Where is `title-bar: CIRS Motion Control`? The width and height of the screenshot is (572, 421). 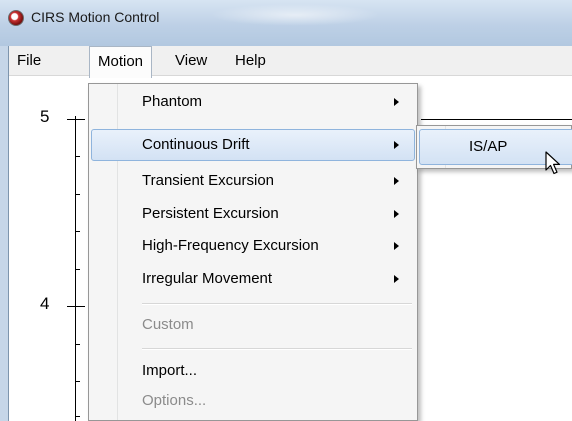
title-bar: CIRS Motion Control is located at coordinates (286, 23).